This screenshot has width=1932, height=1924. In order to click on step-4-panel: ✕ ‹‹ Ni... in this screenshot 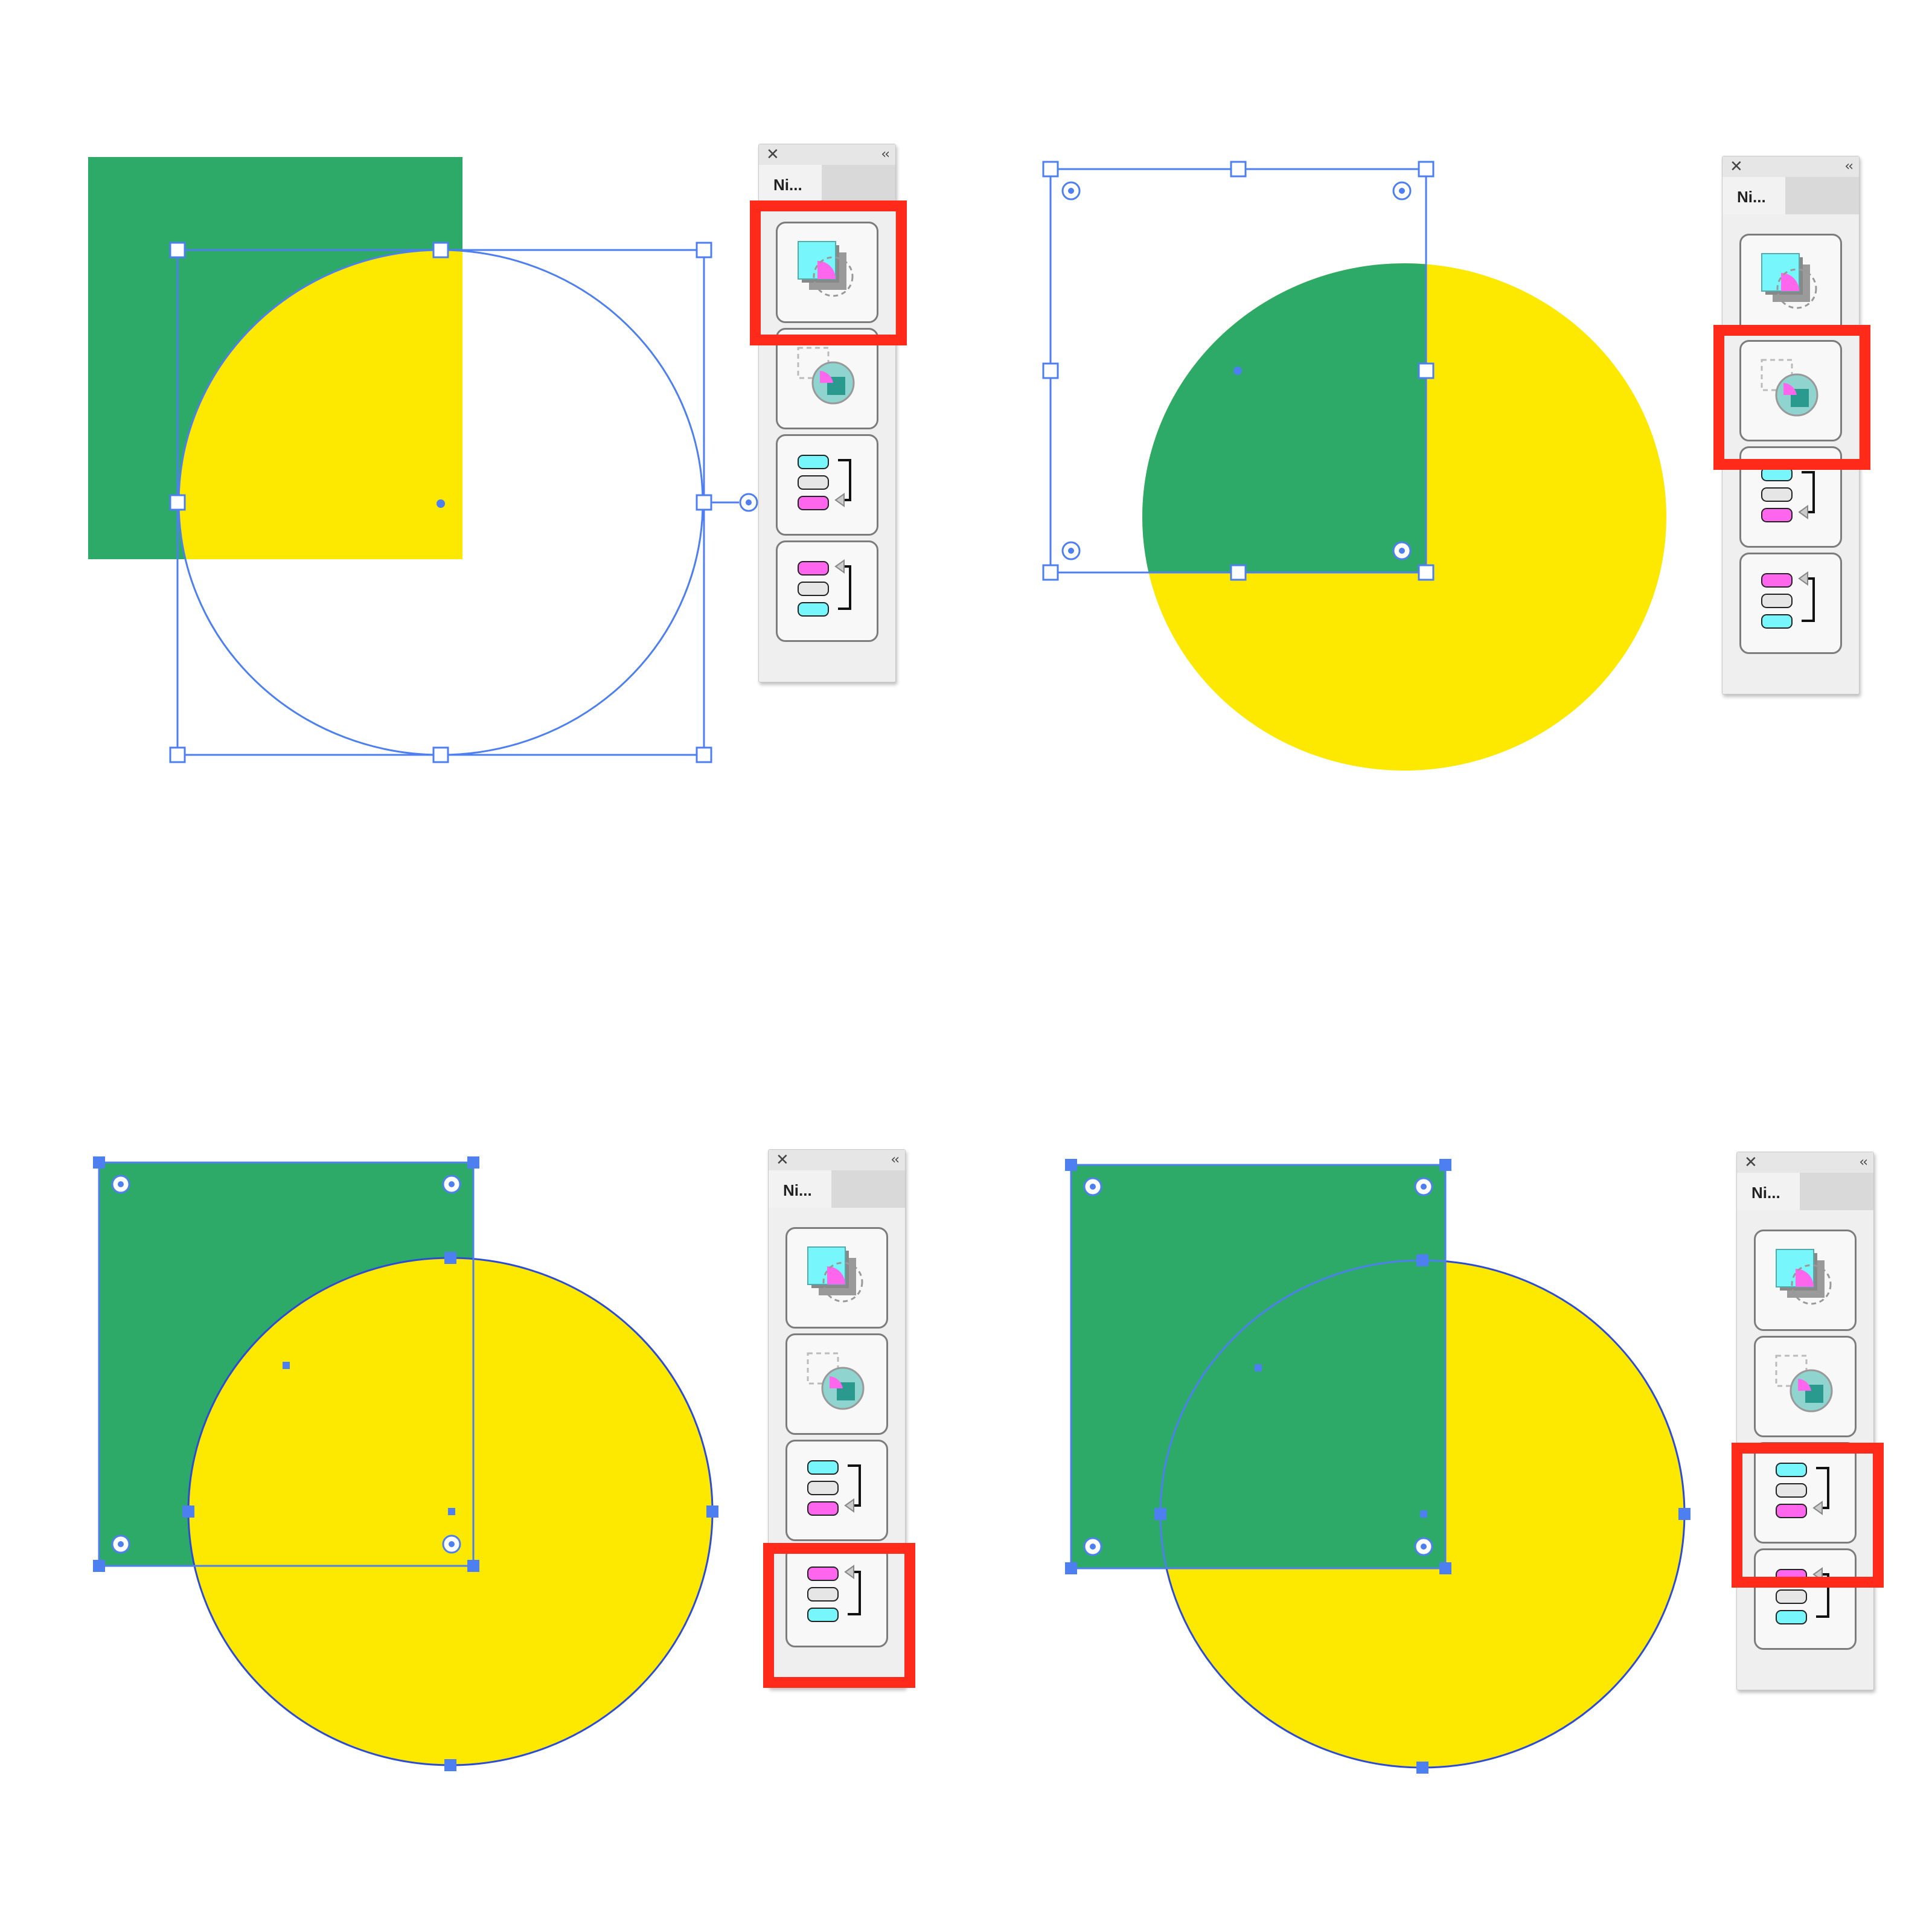, I will do `click(1805, 1421)`.